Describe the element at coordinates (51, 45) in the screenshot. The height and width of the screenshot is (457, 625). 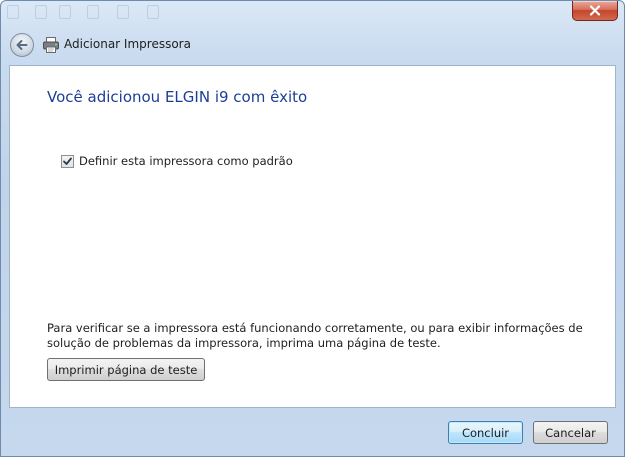
I see `printer-icon` at that location.